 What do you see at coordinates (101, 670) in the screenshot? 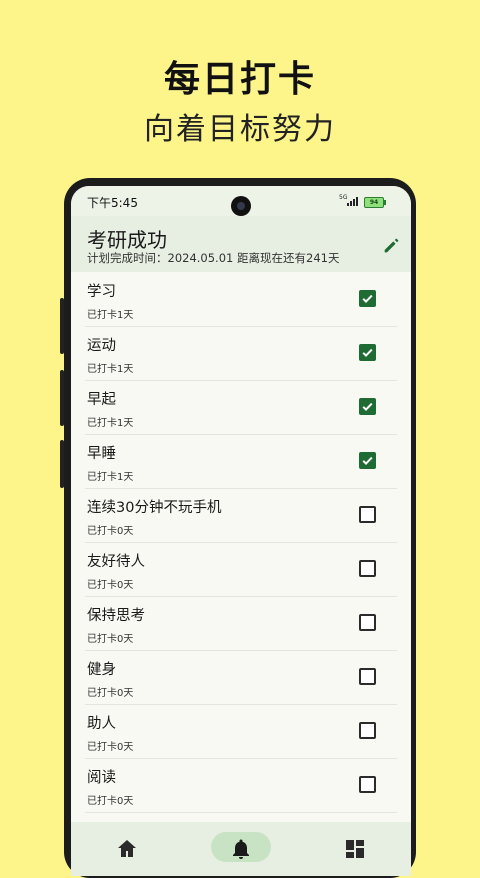
I see `habit-name: 健身` at bounding box center [101, 670].